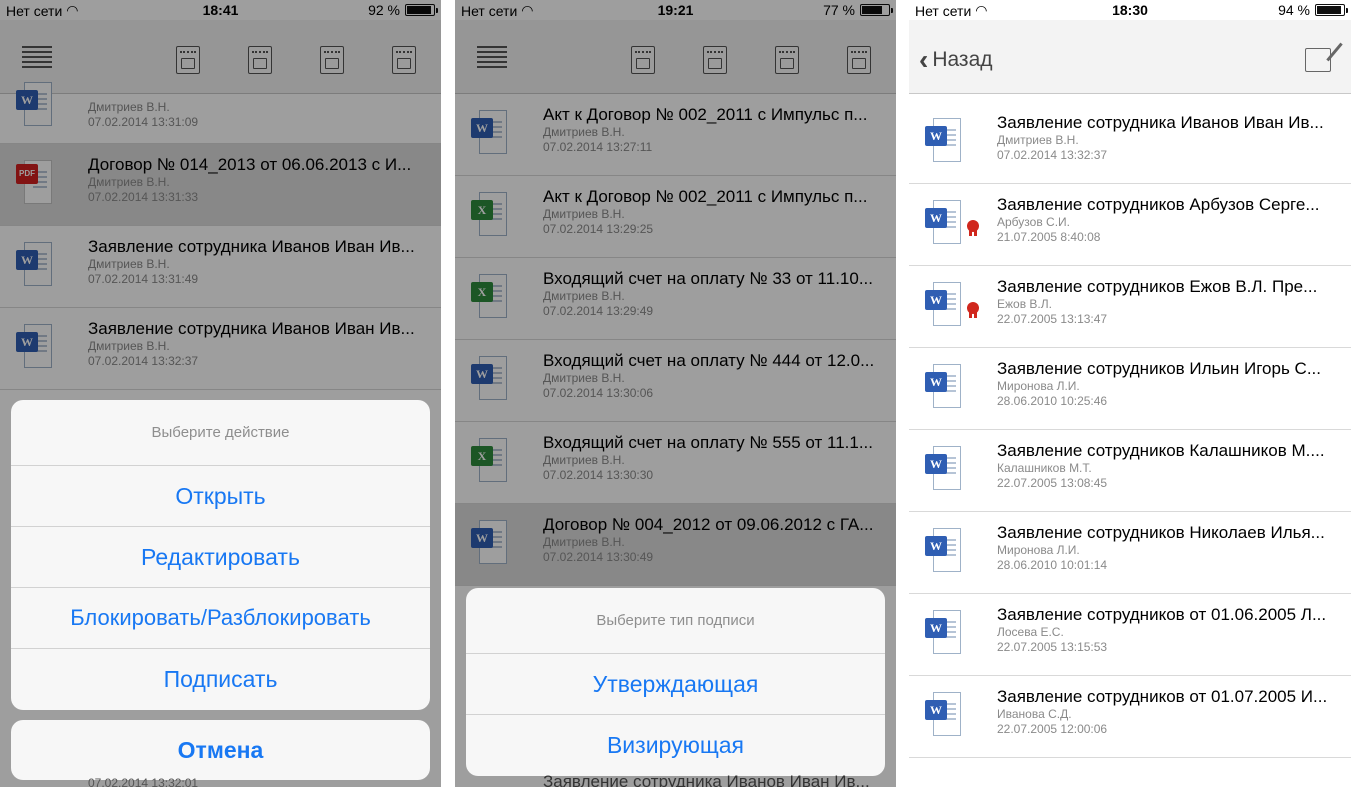 The height and width of the screenshot is (787, 1351). I want to click on document-author: Ежов В.Л., so click(1024, 304).